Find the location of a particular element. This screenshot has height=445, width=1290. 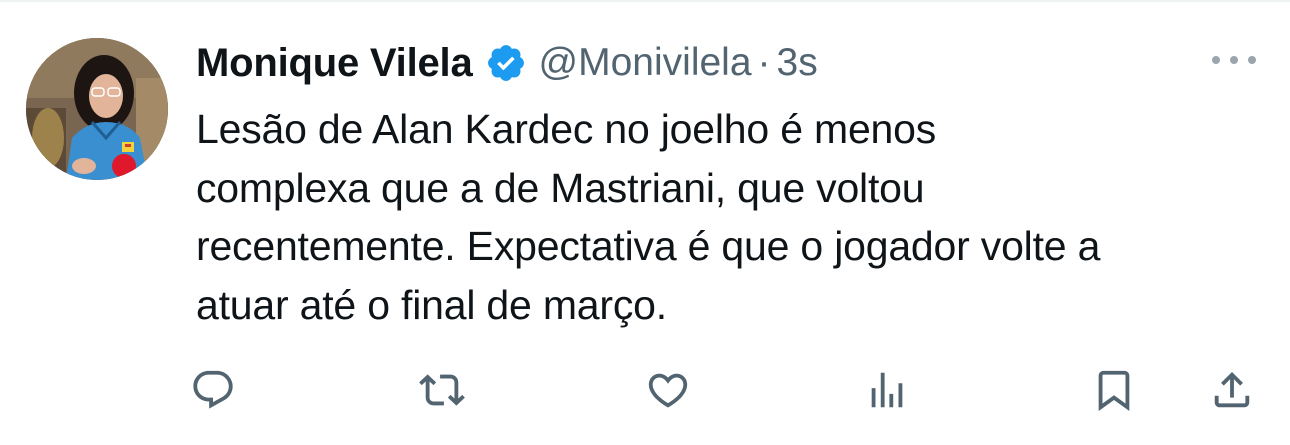

tweet-text-line: atuar até o final de março. is located at coordinates (431, 304).